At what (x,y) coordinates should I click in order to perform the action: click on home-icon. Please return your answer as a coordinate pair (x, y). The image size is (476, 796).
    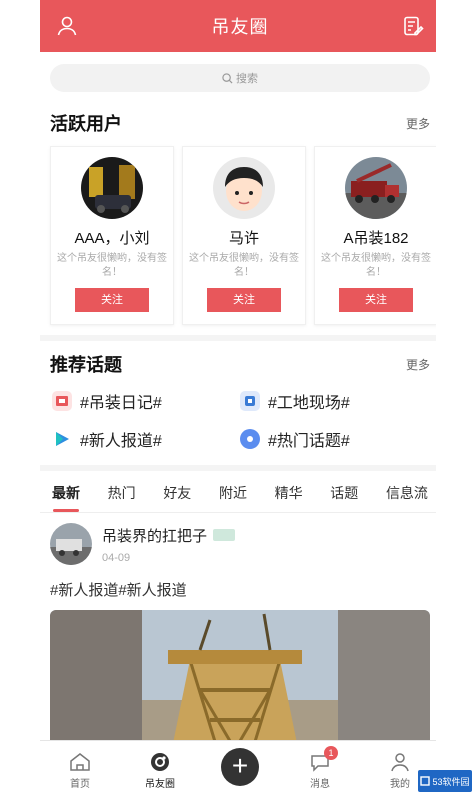
    Looking at the image, I should click on (80, 762).